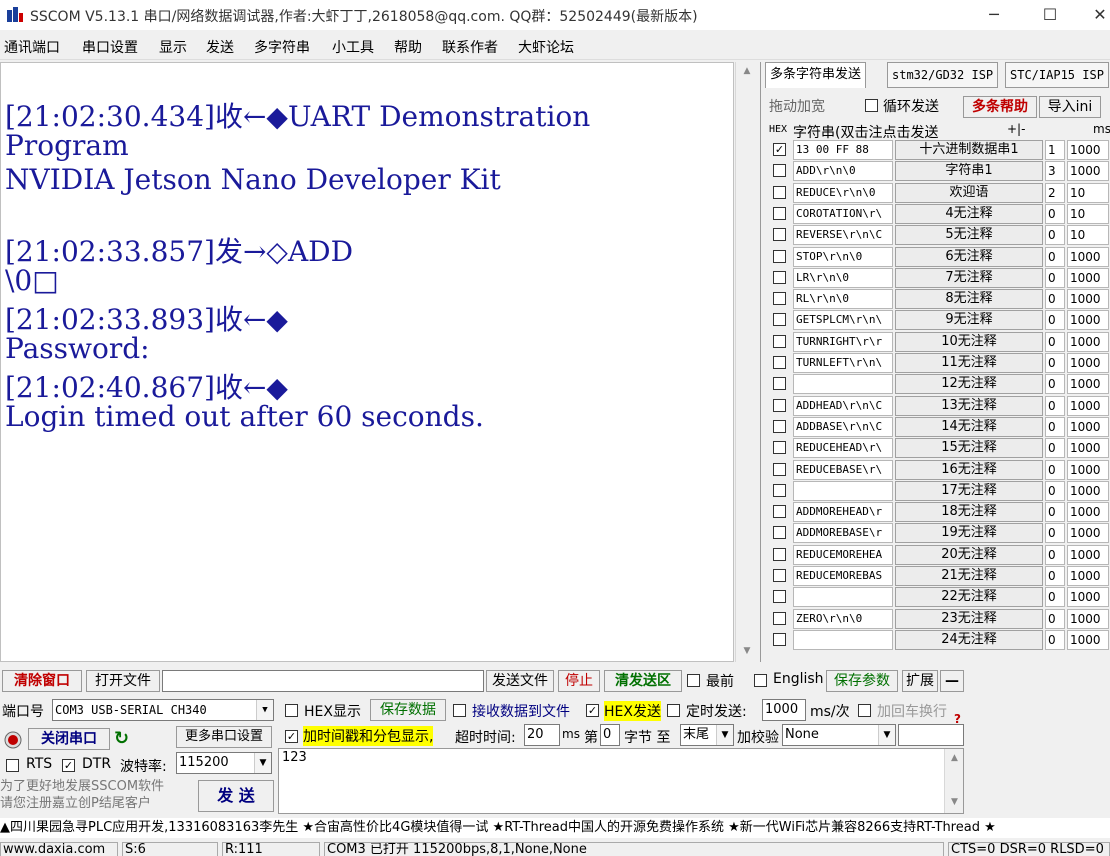  I want to click on save-params-button: 保存参数, so click(862, 681).